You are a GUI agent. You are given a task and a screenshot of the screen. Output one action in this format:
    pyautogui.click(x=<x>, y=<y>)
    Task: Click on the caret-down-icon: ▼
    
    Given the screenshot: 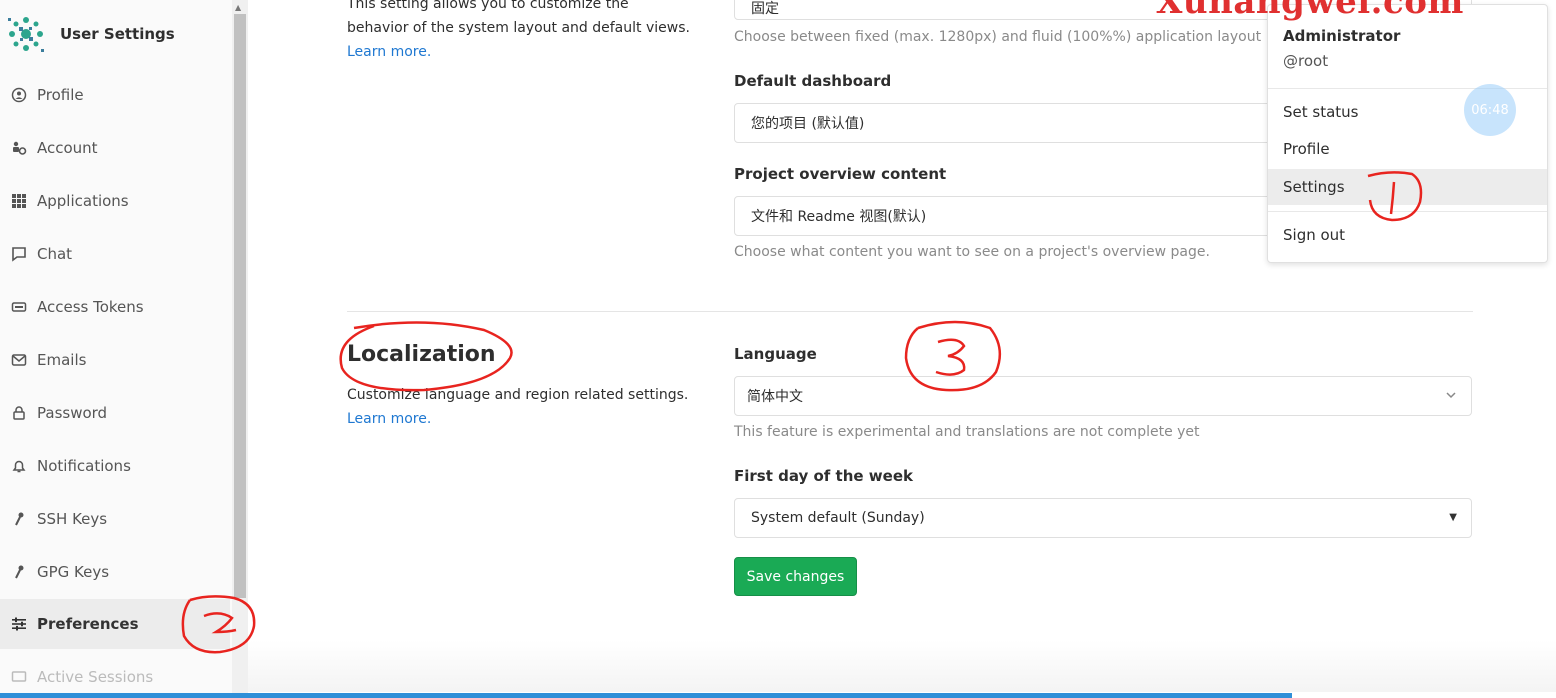 What is the action you would take?
    pyautogui.click(x=1453, y=517)
    